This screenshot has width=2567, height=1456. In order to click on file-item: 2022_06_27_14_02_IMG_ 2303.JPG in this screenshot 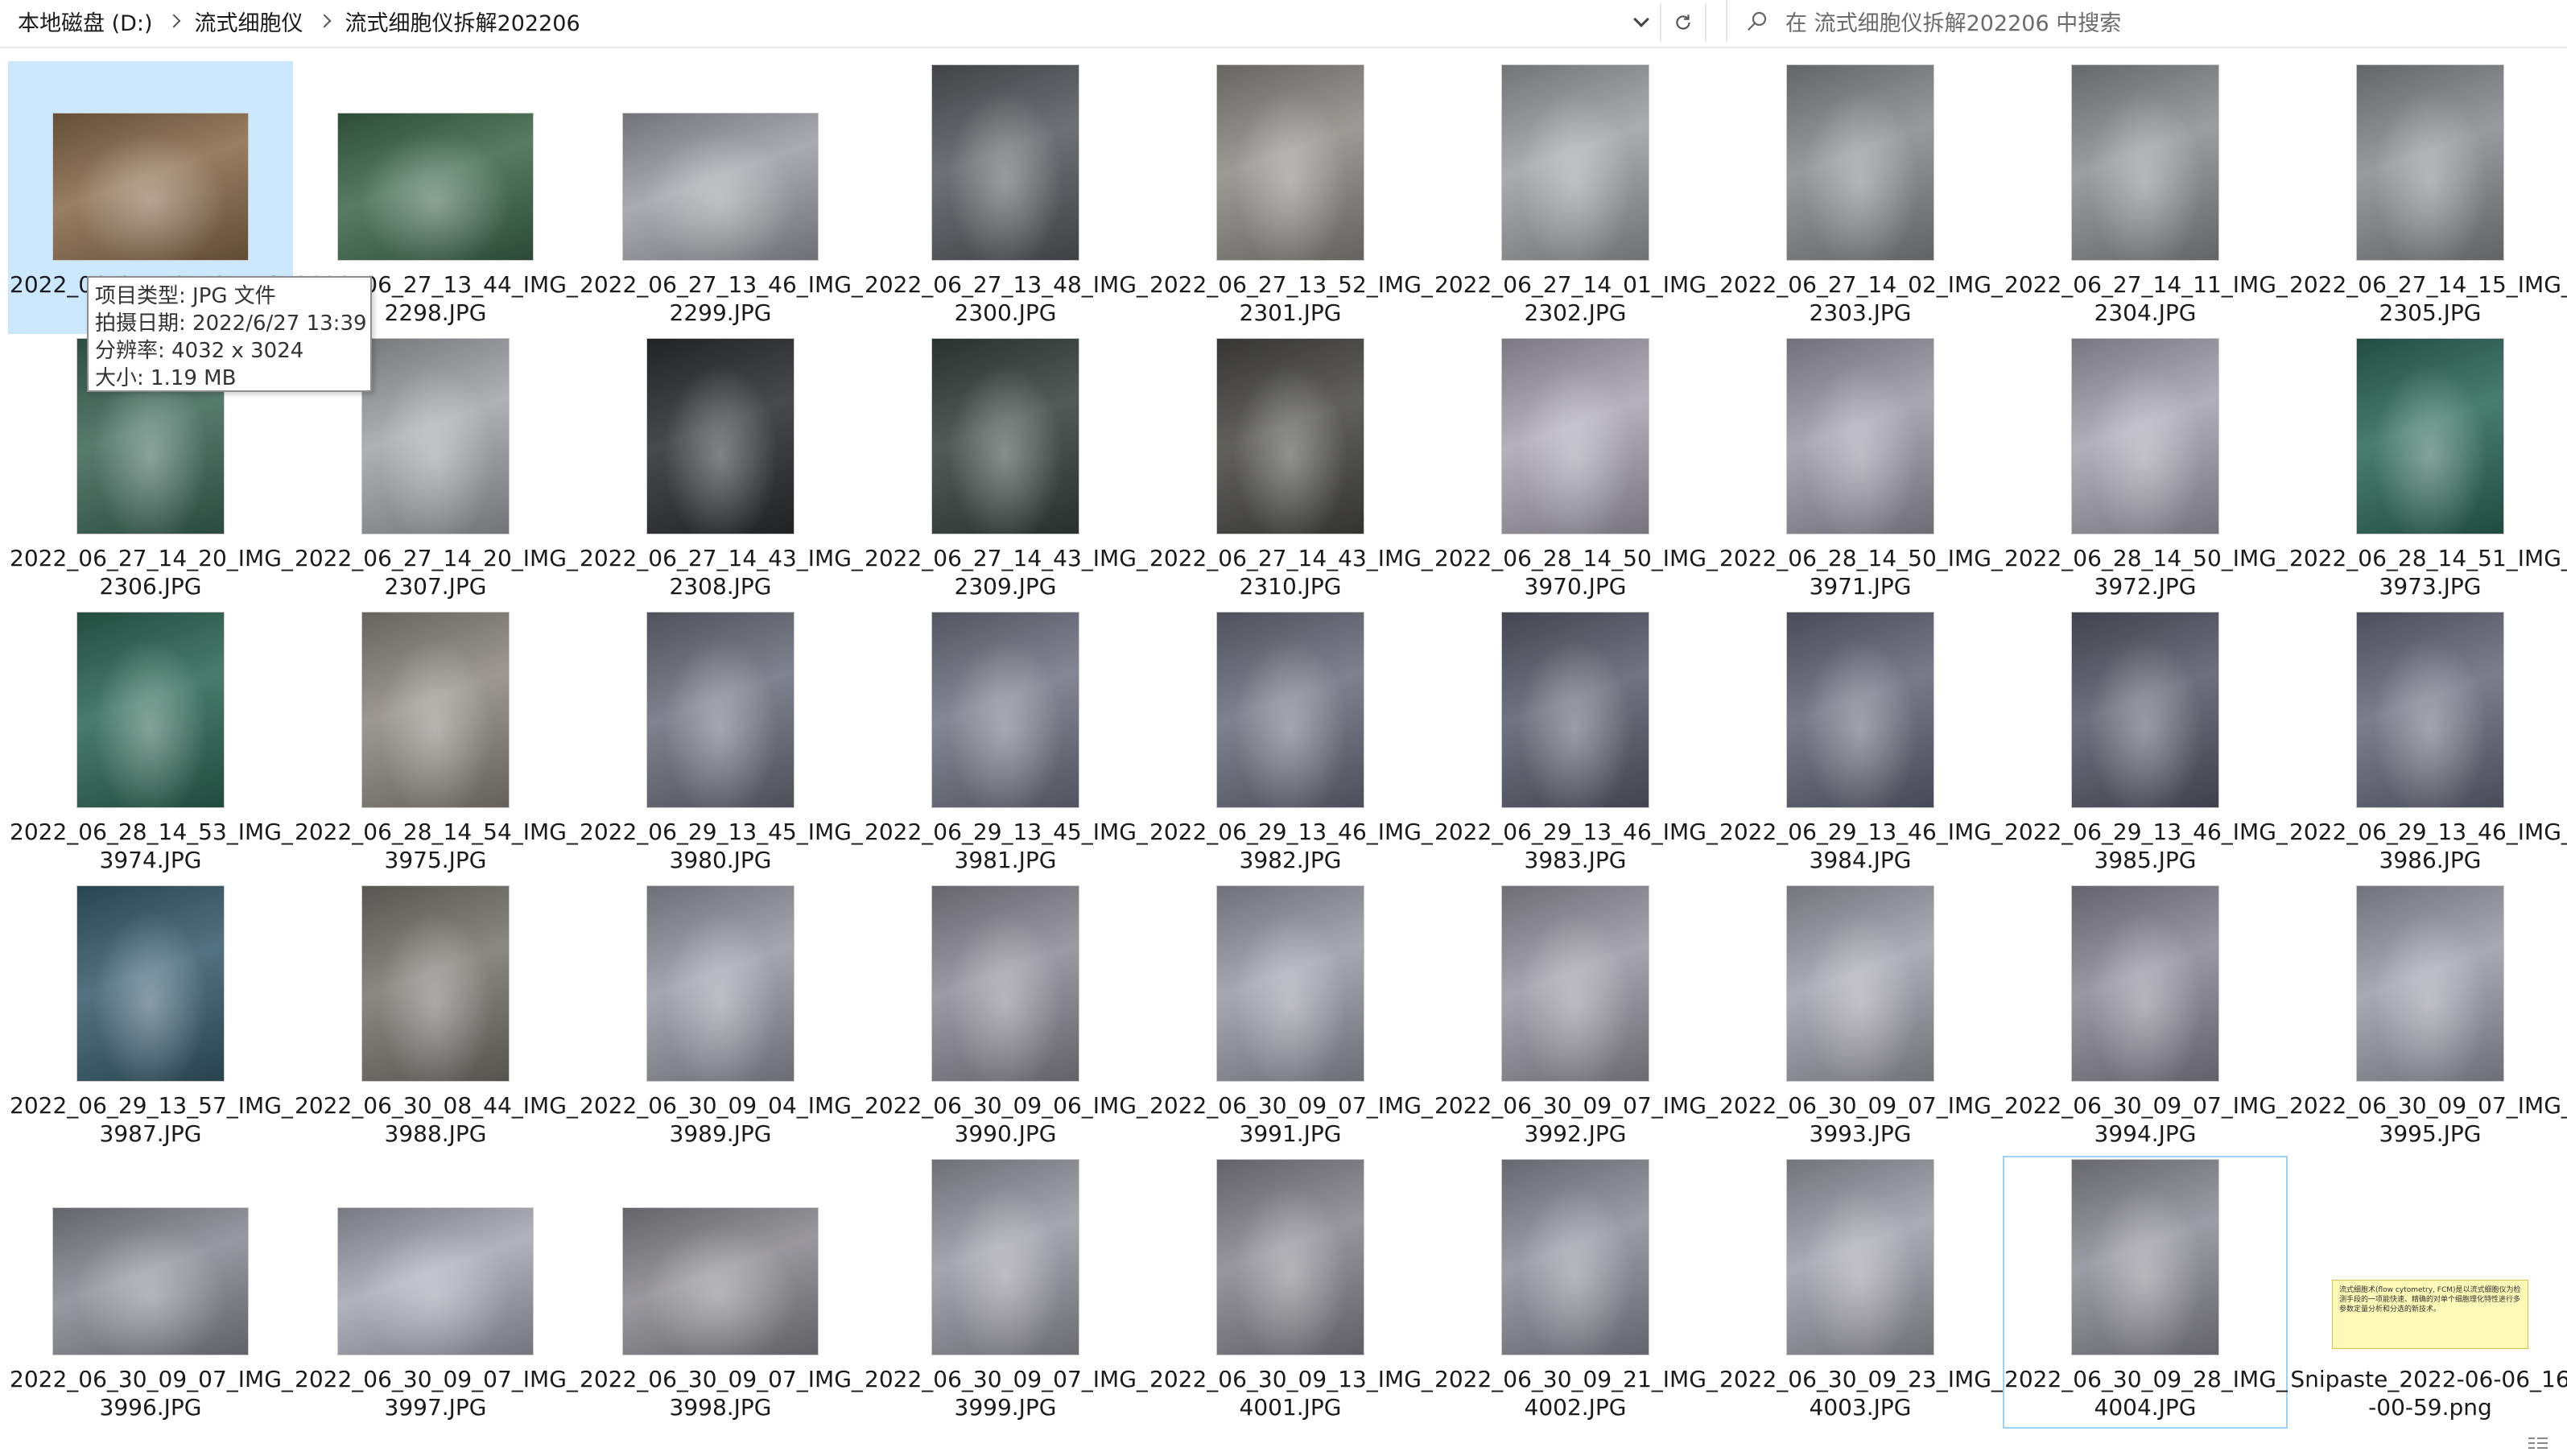, I will do `click(1861, 197)`.